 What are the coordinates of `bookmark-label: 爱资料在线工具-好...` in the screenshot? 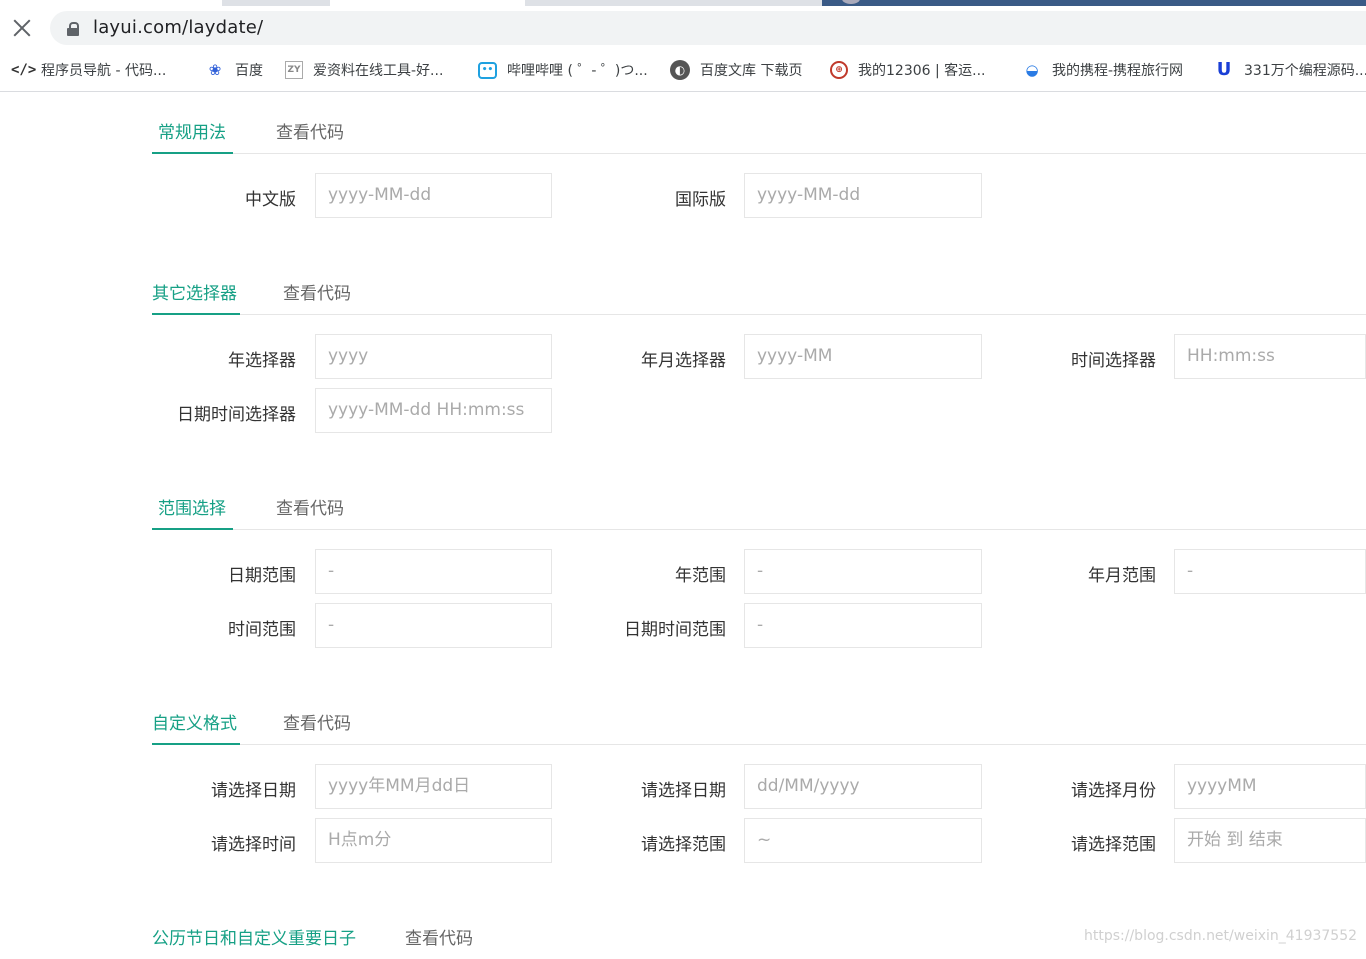 It's located at (378, 71).